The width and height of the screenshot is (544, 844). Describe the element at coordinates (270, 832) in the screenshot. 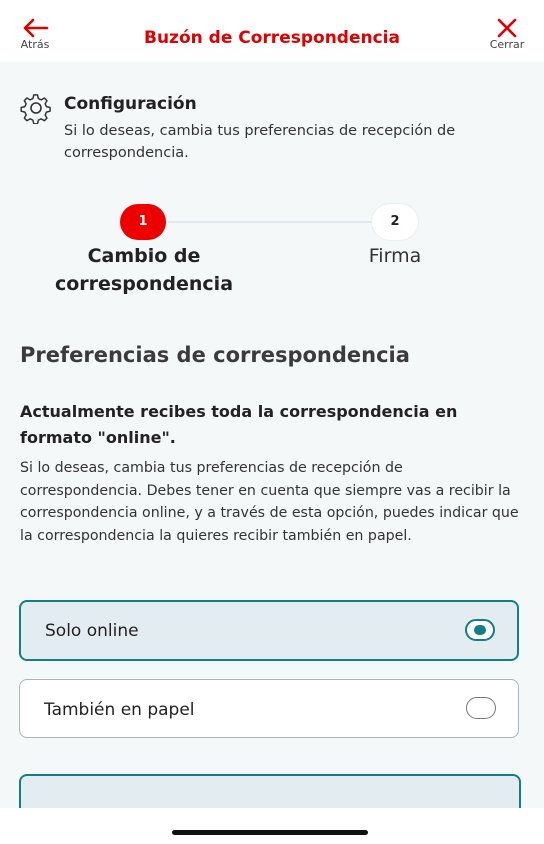

I see `home-indicator` at that location.